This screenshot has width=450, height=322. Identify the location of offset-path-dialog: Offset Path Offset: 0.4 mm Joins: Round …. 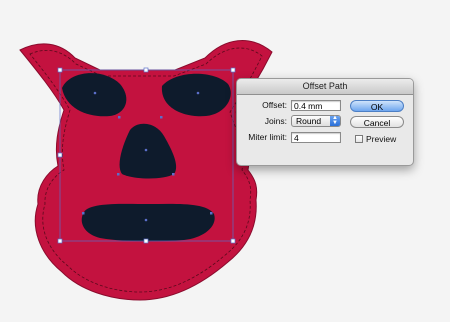
(325, 122).